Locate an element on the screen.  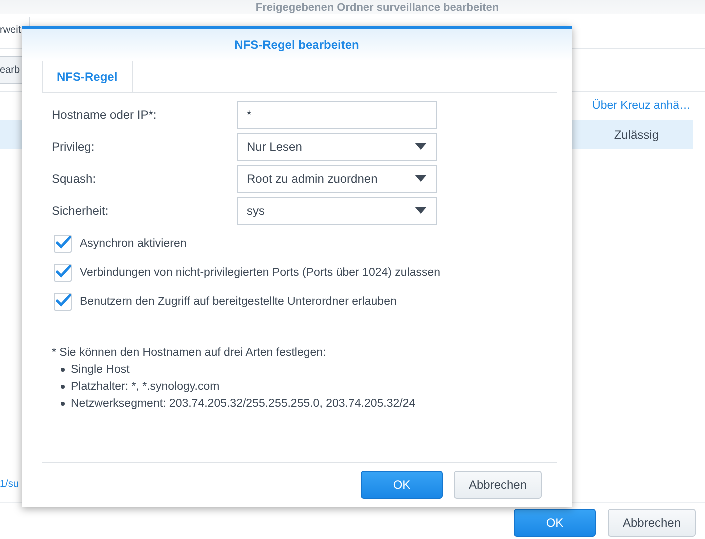
bullet-text: Platzhalter: *, *.synology.com is located at coordinates (145, 387).